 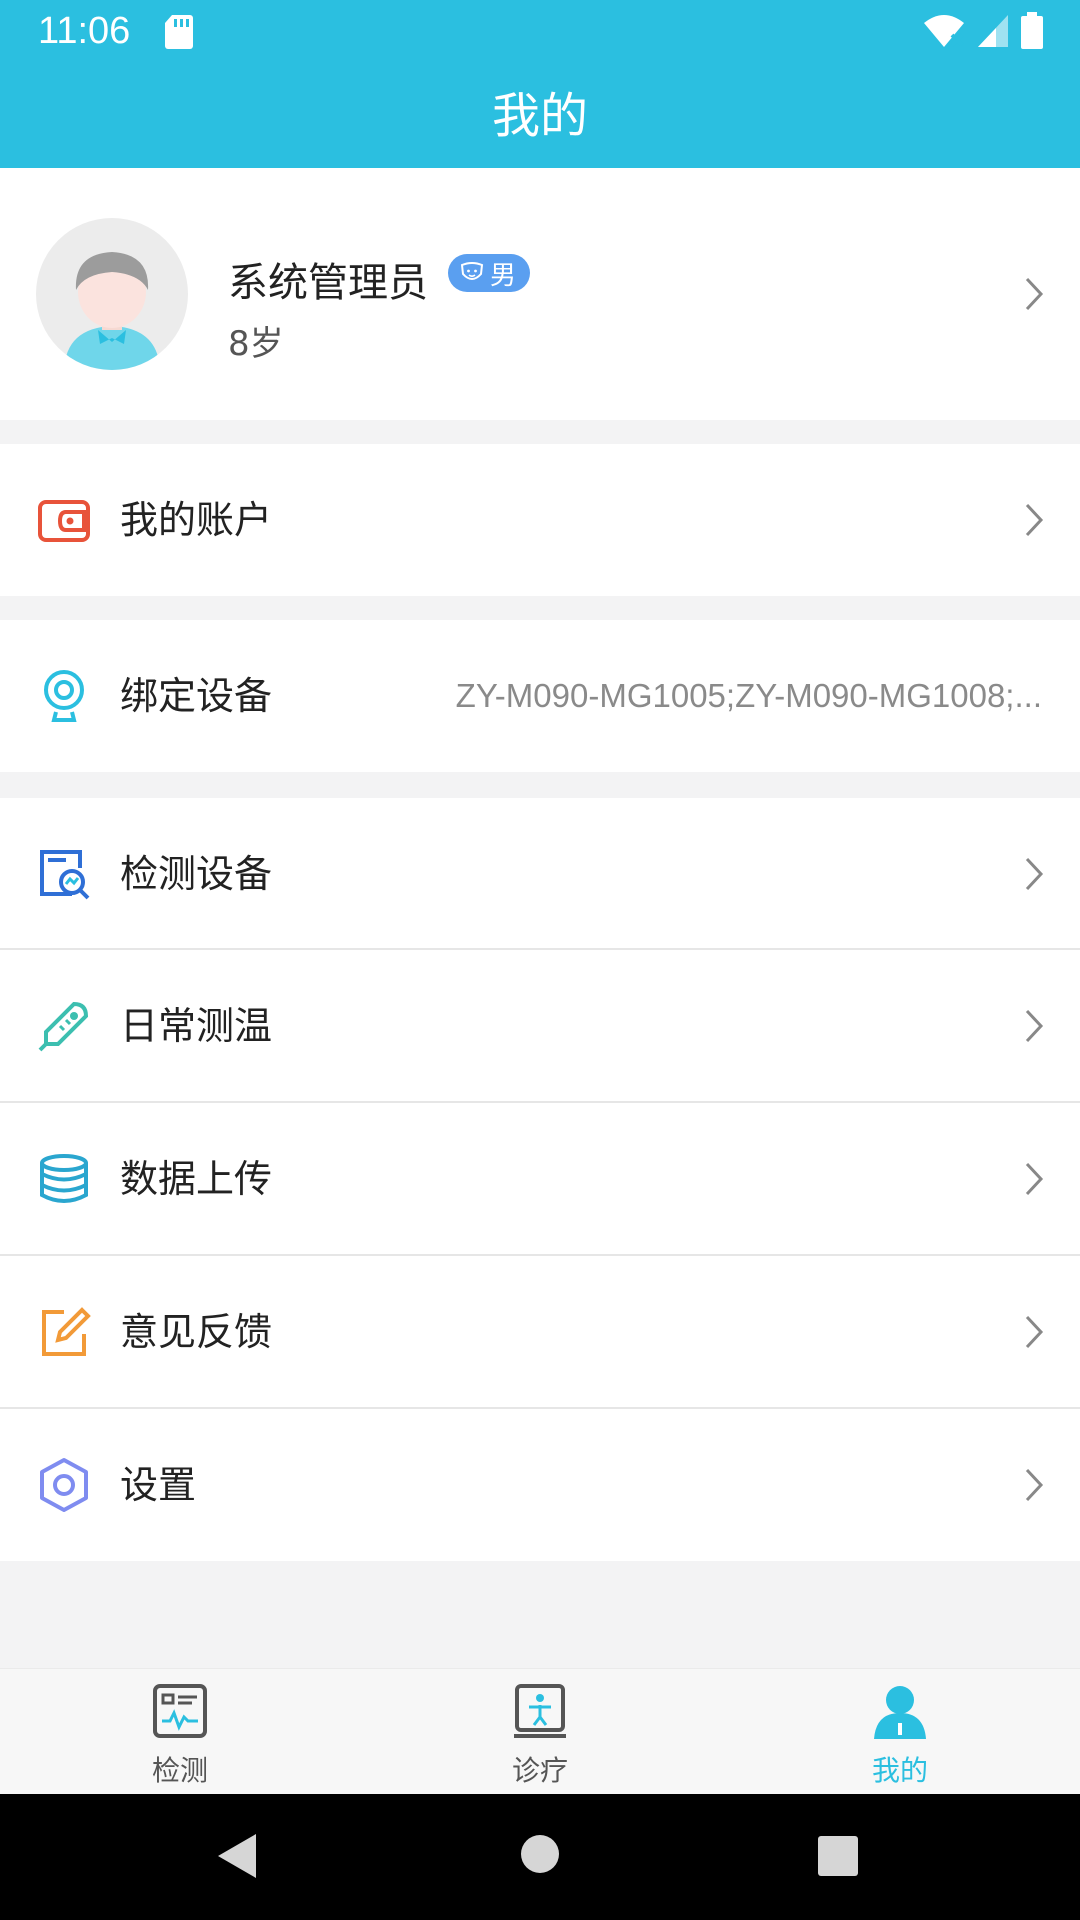 I want to click on tab-detect: 检测, so click(x=180, y=1732).